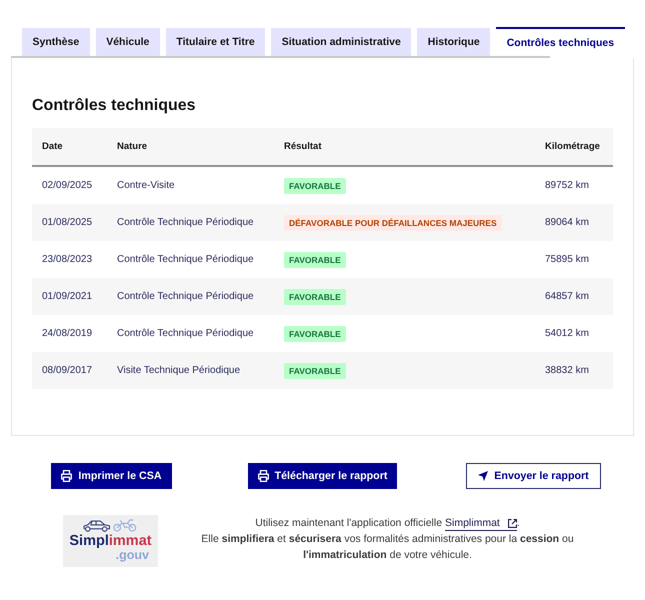  What do you see at coordinates (114, 106) in the screenshot?
I see `panel-title: Contrôles techniques` at bounding box center [114, 106].